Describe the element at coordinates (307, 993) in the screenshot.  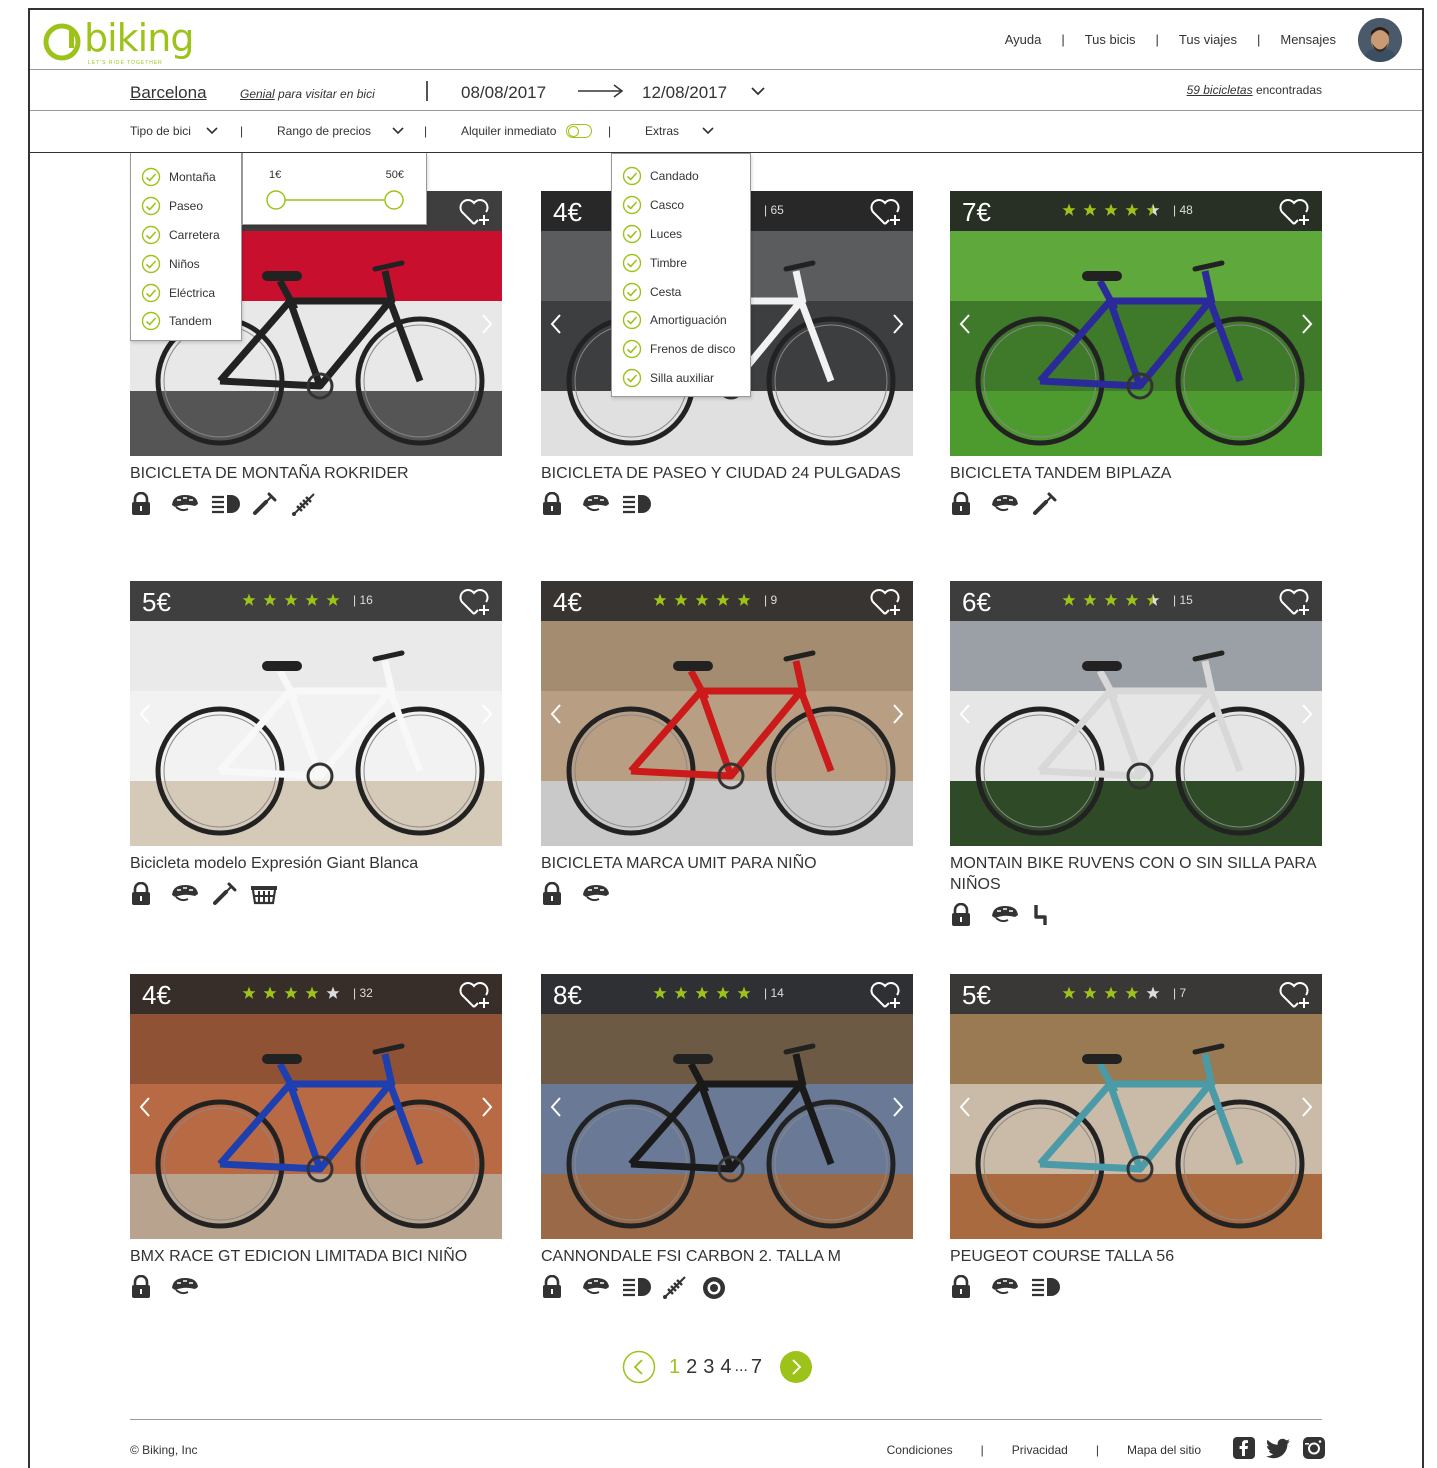
I see `rating: | 32` at that location.